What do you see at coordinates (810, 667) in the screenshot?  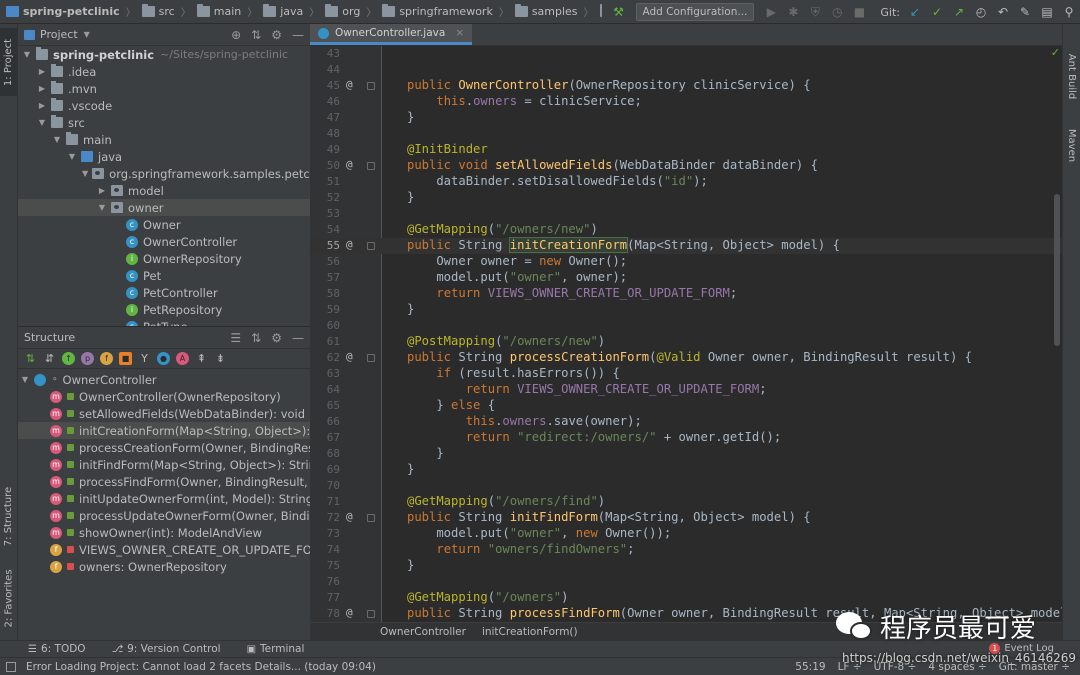 I see `caret-position: 55:19` at bounding box center [810, 667].